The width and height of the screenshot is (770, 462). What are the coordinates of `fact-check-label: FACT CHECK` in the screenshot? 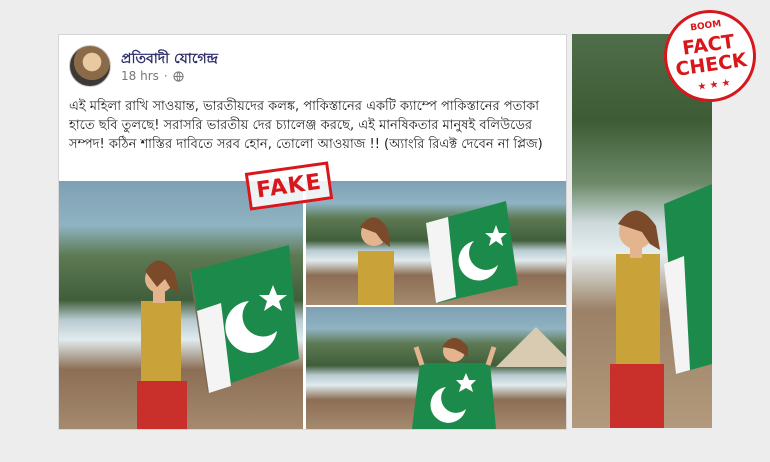 It's located at (709, 55).